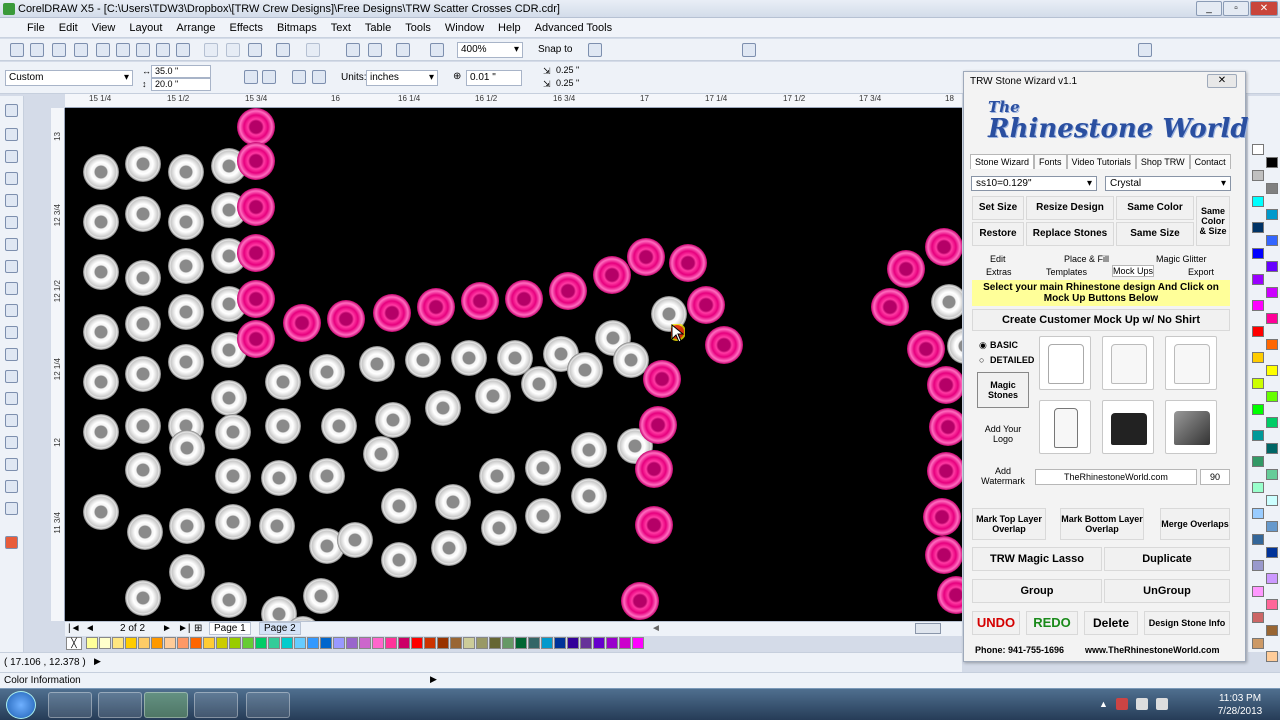  I want to click on flag-icon, so click(1122, 704).